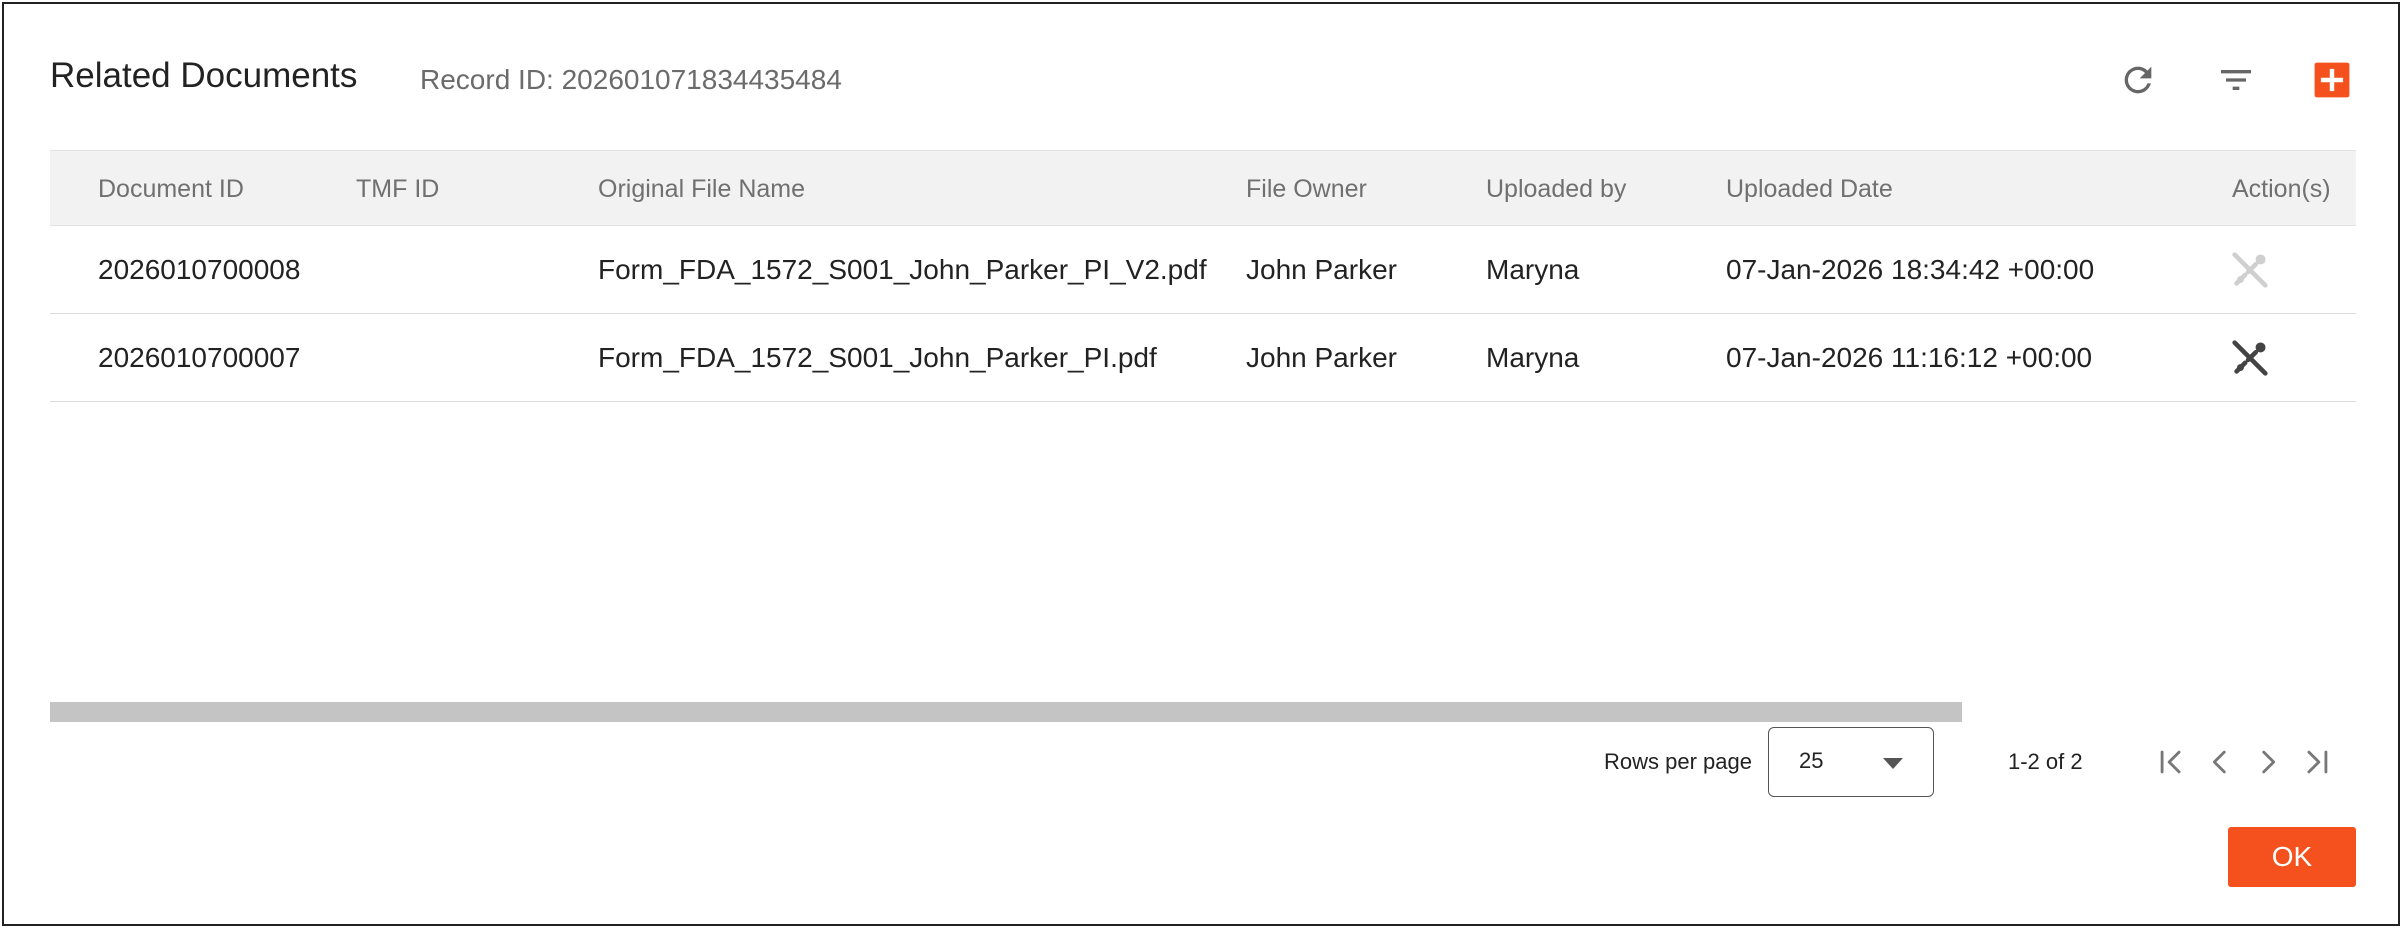 This screenshot has width=2406, height=938. What do you see at coordinates (199, 357) in the screenshot?
I see `cell-document-id: 2026010700007` at bounding box center [199, 357].